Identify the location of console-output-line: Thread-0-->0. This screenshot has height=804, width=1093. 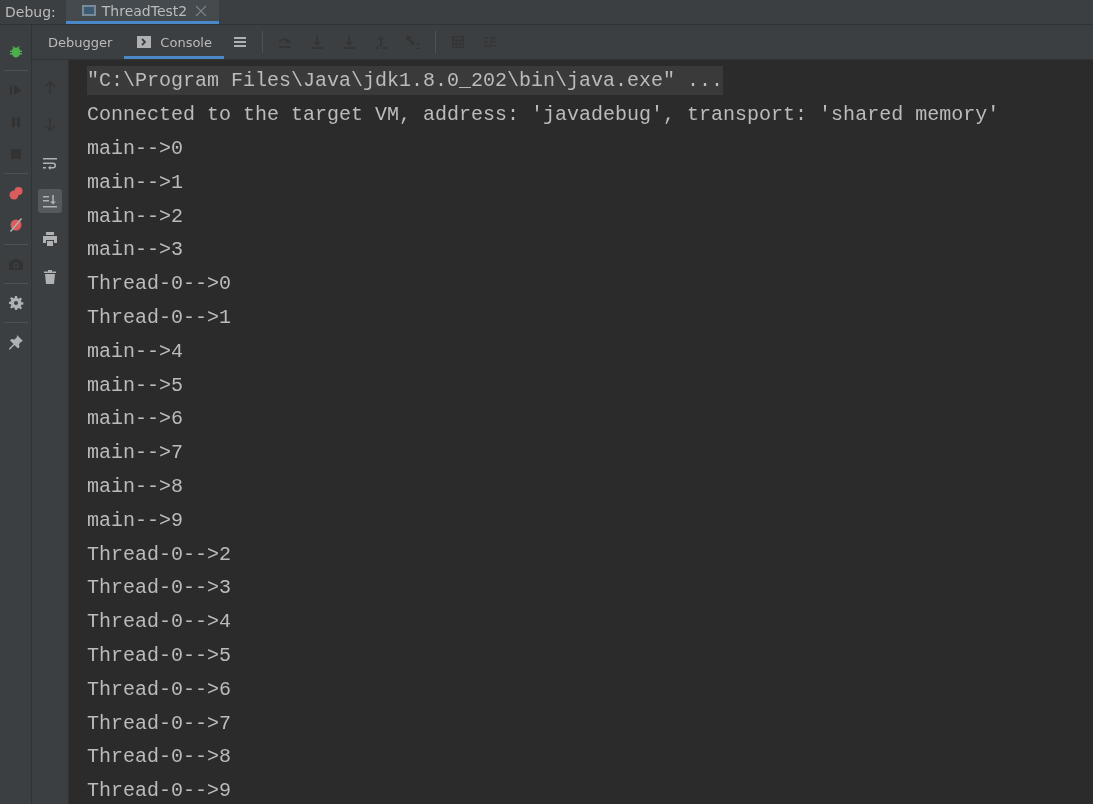
(159, 284).